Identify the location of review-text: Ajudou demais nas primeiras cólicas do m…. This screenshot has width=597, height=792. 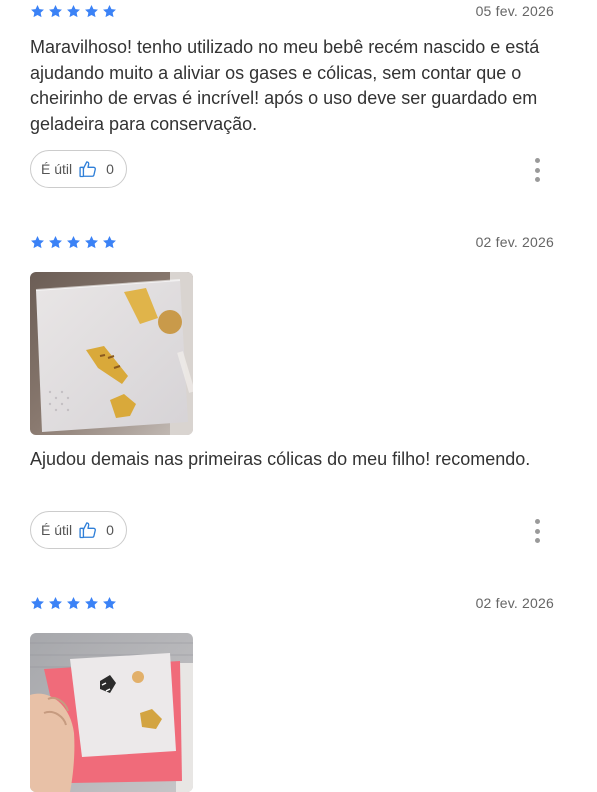
(280, 459).